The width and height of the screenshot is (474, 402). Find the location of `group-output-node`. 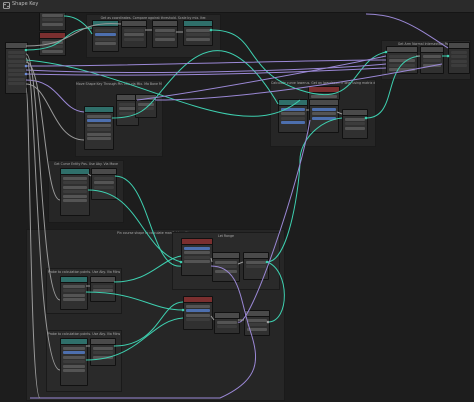

group-output-node is located at coordinates (459, 58).